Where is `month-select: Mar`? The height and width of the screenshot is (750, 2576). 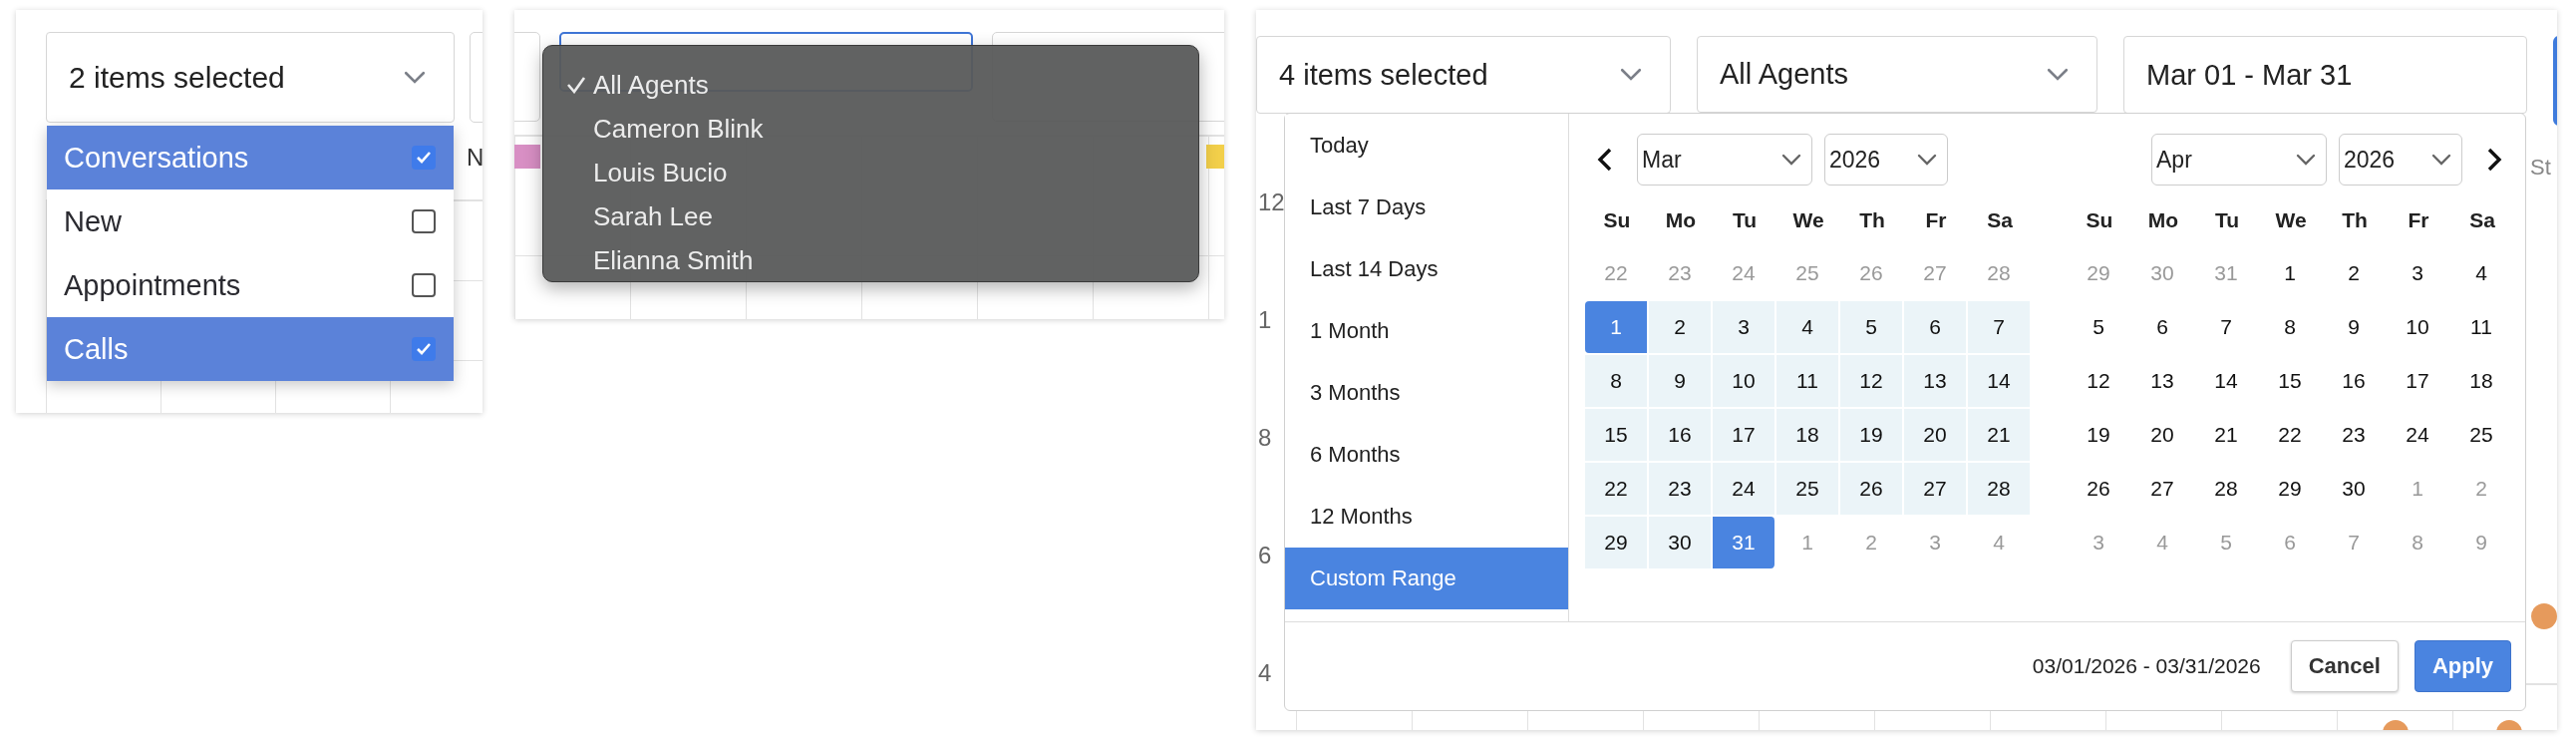
month-select: Mar is located at coordinates (1724, 160).